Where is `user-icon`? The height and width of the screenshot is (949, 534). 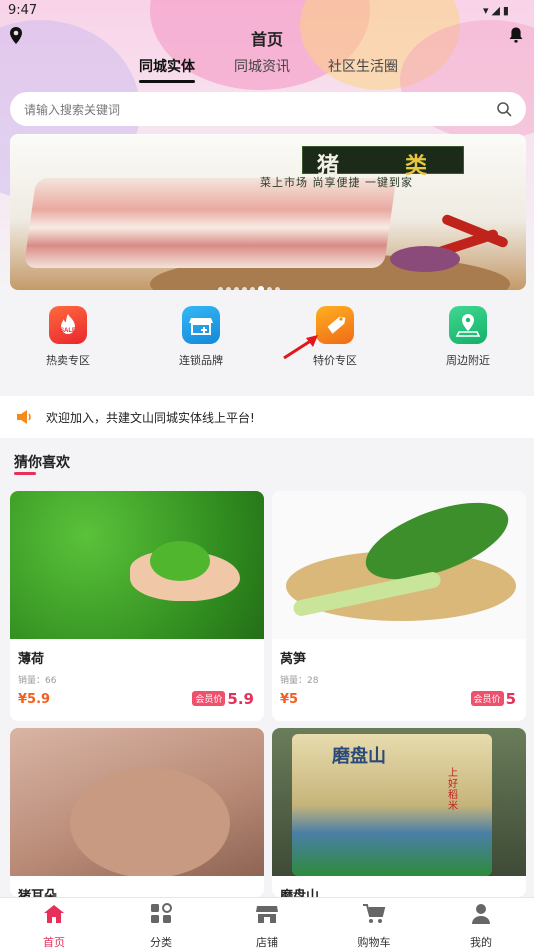
user-icon is located at coordinates (481, 914).